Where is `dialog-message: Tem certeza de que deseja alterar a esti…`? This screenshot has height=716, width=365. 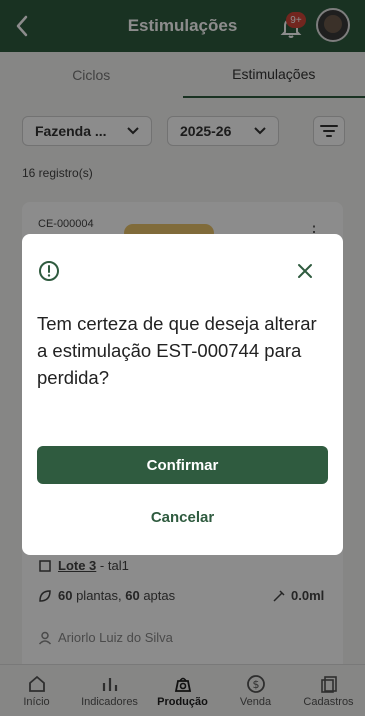 dialog-message: Tem certeza de que deseja alterar a esti… is located at coordinates (177, 350).